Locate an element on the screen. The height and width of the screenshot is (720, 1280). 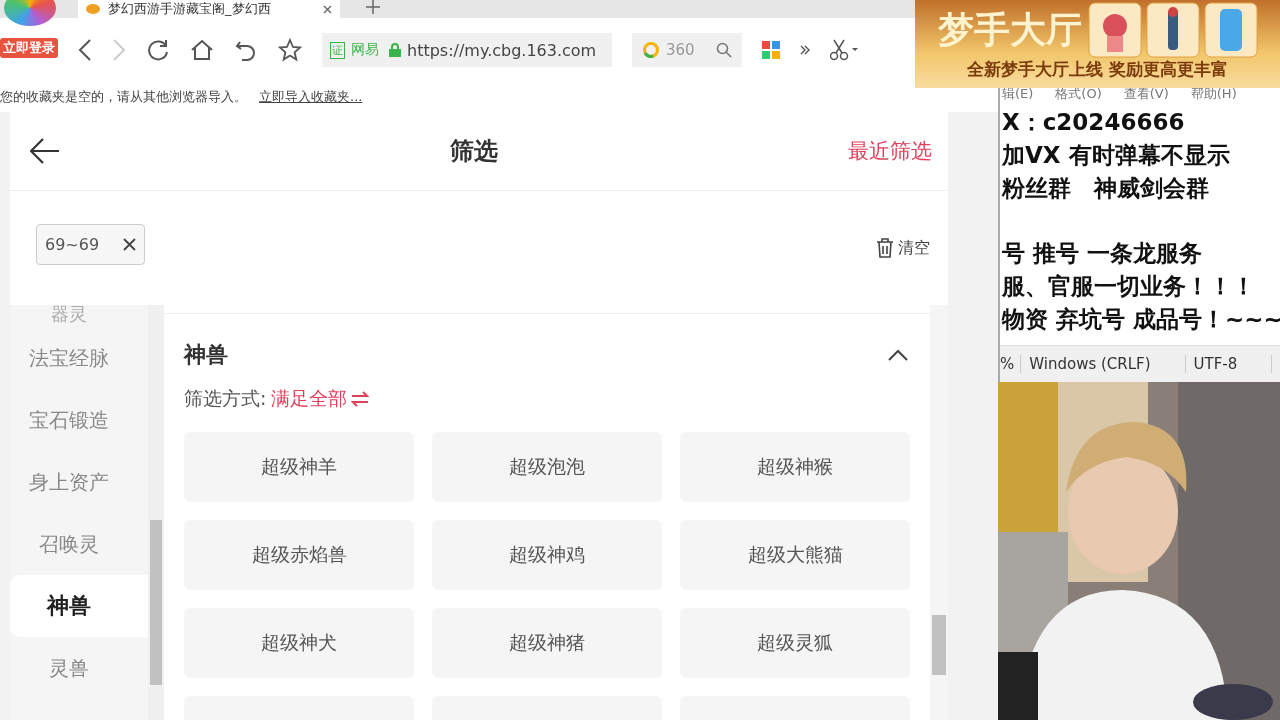
new-tab-icon is located at coordinates (373, 7).